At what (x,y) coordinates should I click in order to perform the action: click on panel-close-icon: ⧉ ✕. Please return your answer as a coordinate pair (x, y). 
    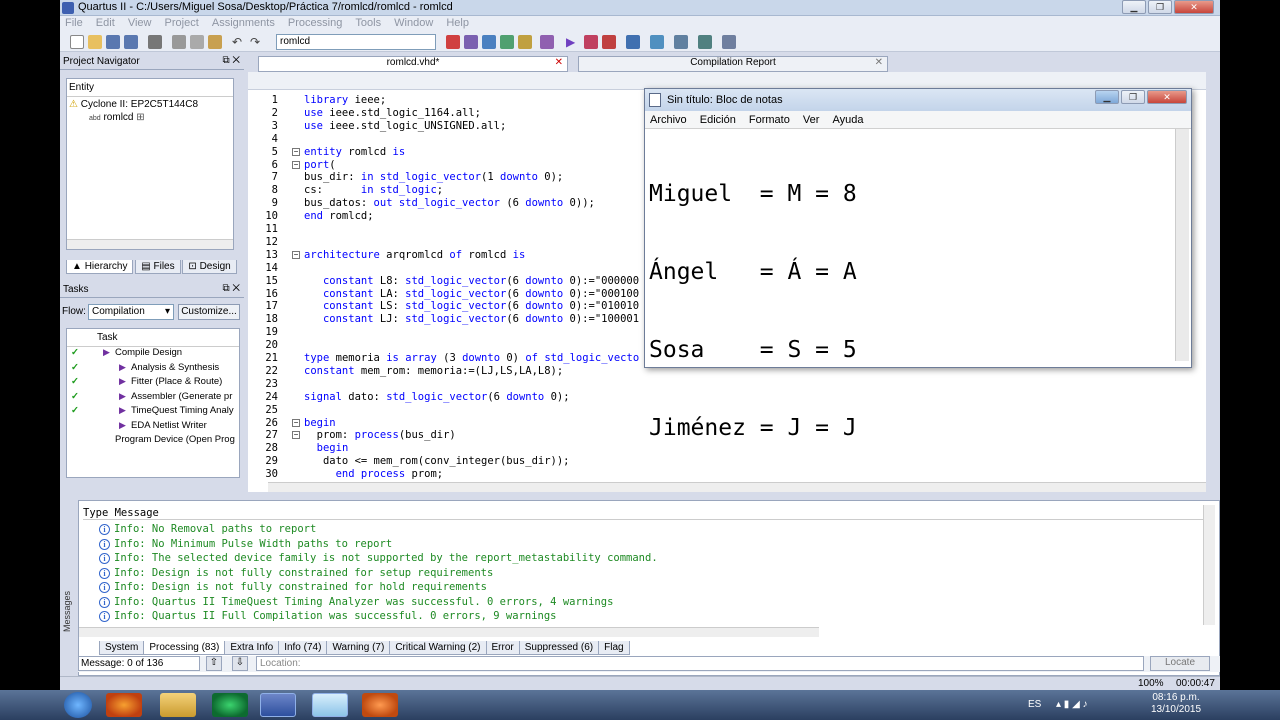
    Looking at the image, I should click on (231, 60).